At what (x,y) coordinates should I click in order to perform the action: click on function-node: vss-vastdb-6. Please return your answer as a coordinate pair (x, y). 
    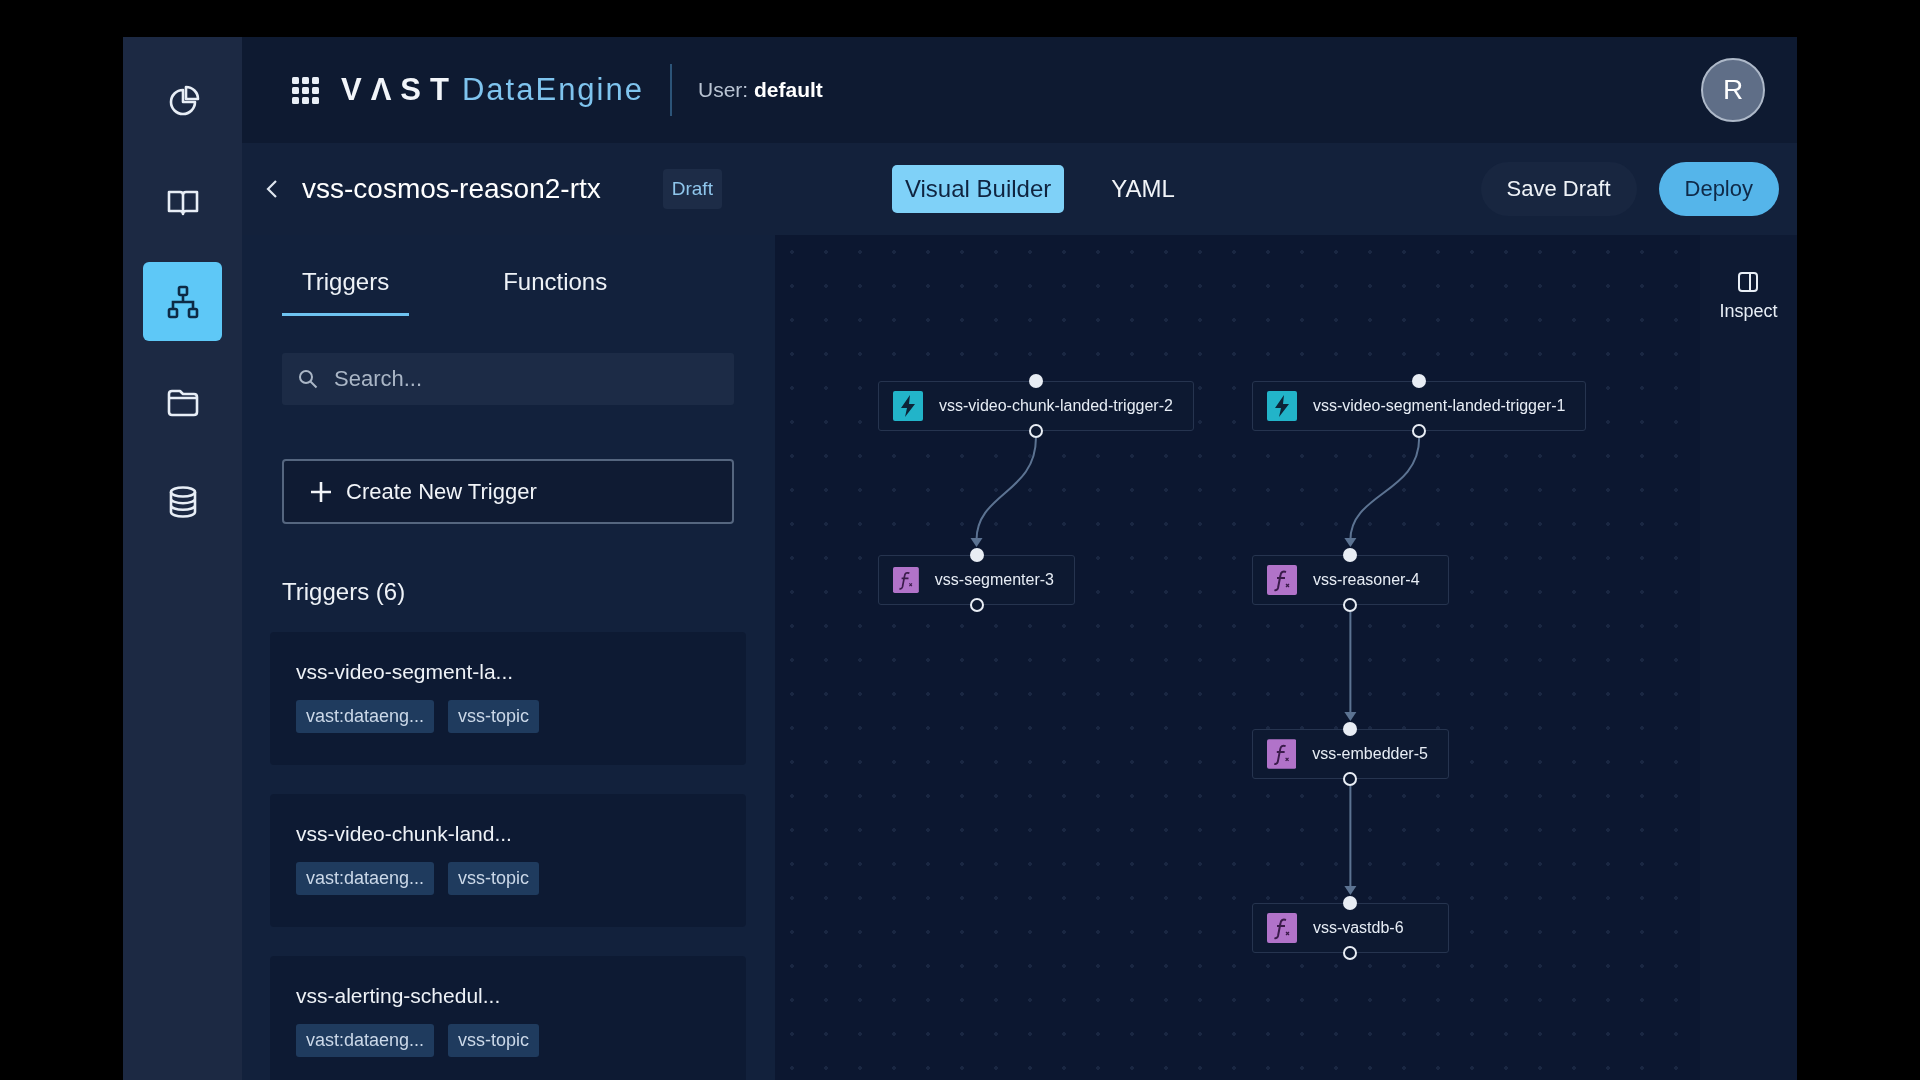
    Looking at the image, I should click on (1350, 928).